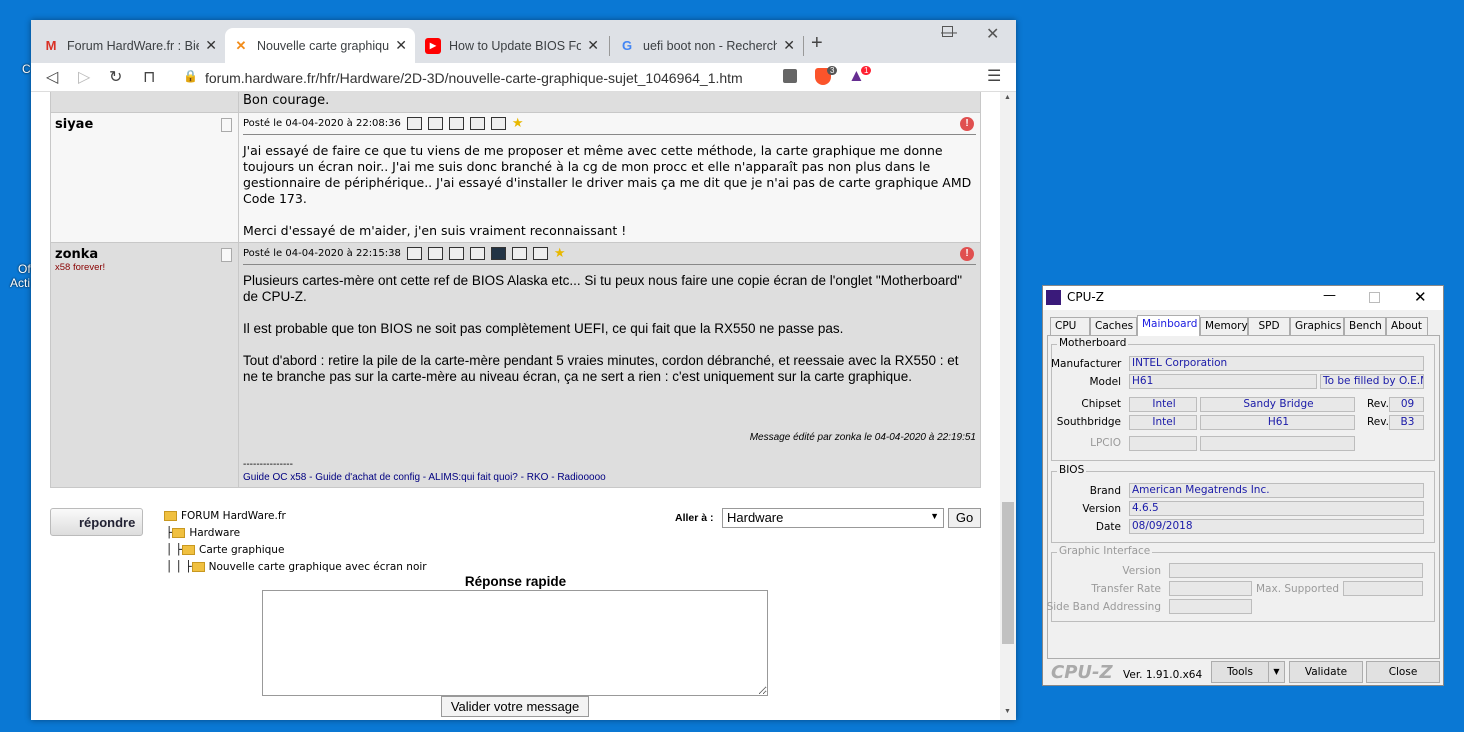 This screenshot has height=732, width=1464. I want to click on translate-icon, so click(790, 76).